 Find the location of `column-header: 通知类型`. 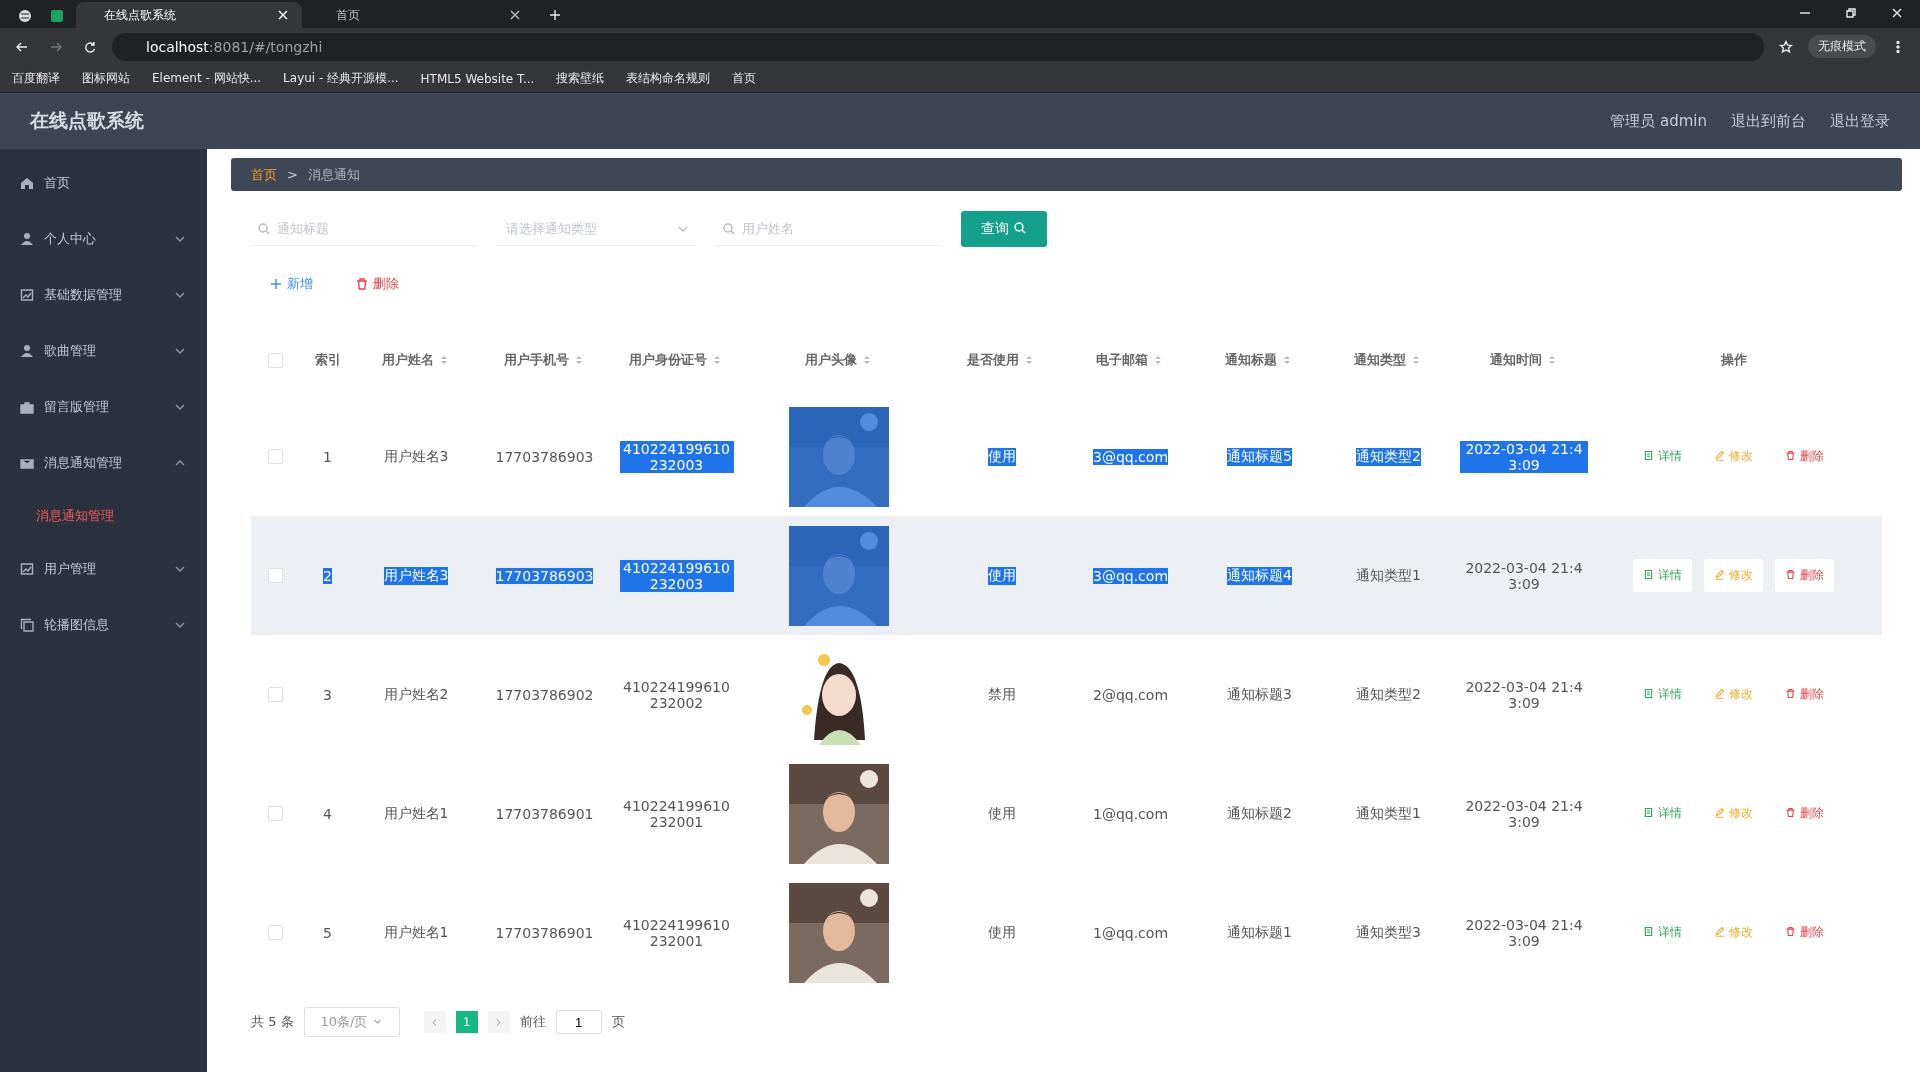

column-header: 通知类型 is located at coordinates (1380, 360).